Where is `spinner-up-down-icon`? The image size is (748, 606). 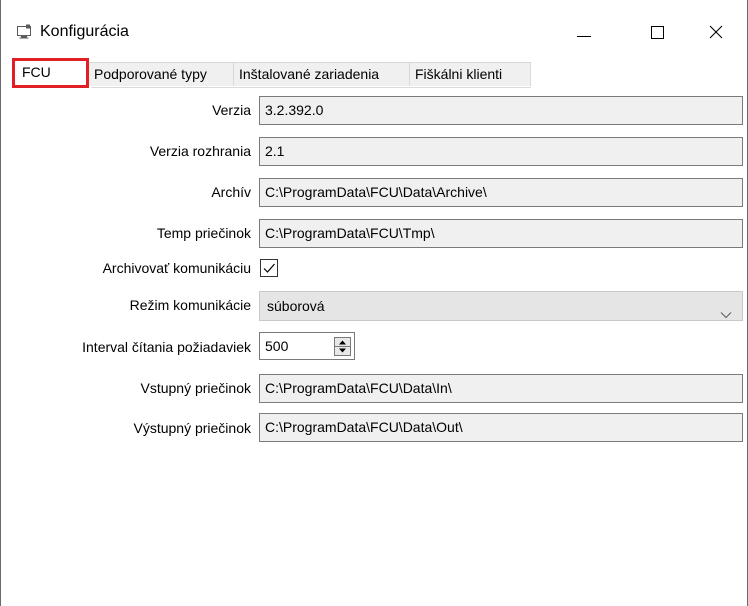 spinner-up-down-icon is located at coordinates (342, 346).